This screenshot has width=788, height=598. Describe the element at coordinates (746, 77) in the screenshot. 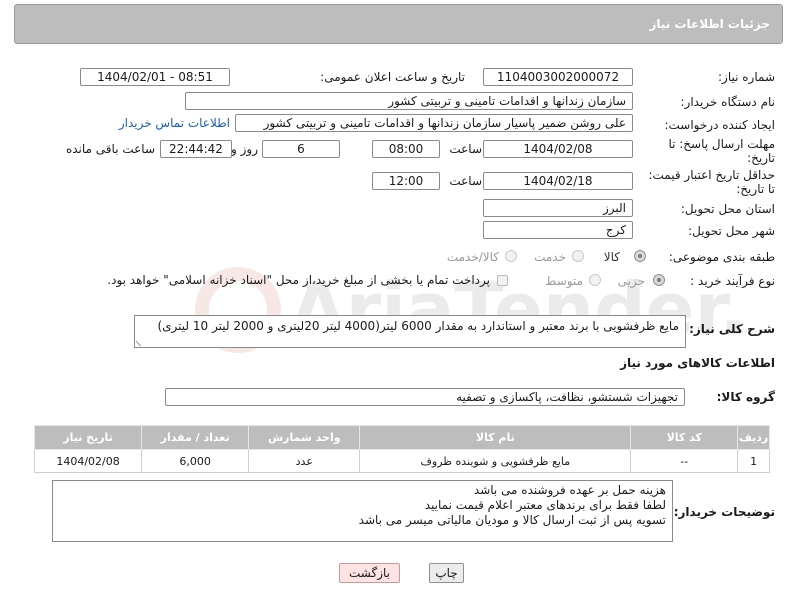

I see `need-number-label: شماره نیاز:` at that location.